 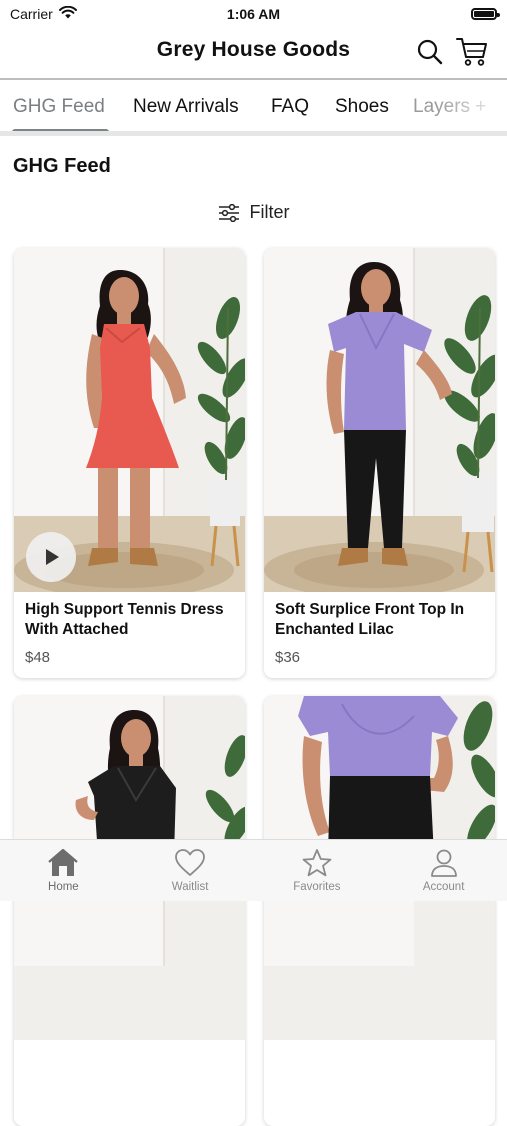 I want to click on tab-new-arrivals: New Arrivals, so click(x=186, y=107).